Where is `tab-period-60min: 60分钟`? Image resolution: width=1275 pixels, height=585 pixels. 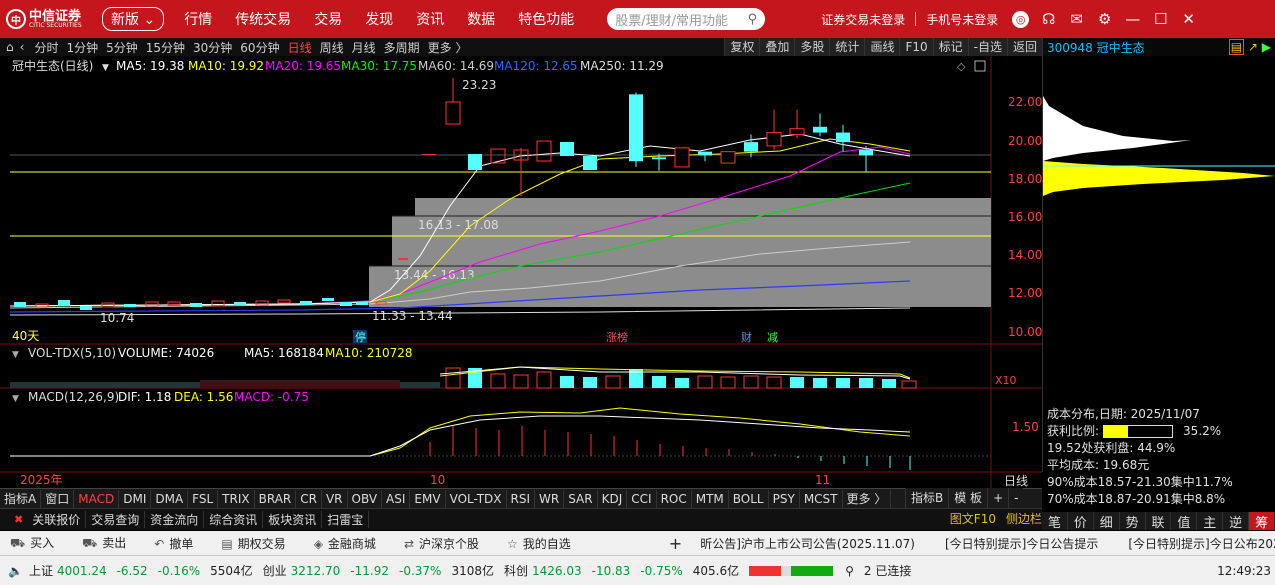
tab-period-60min: 60分钟 is located at coordinates (259, 47).